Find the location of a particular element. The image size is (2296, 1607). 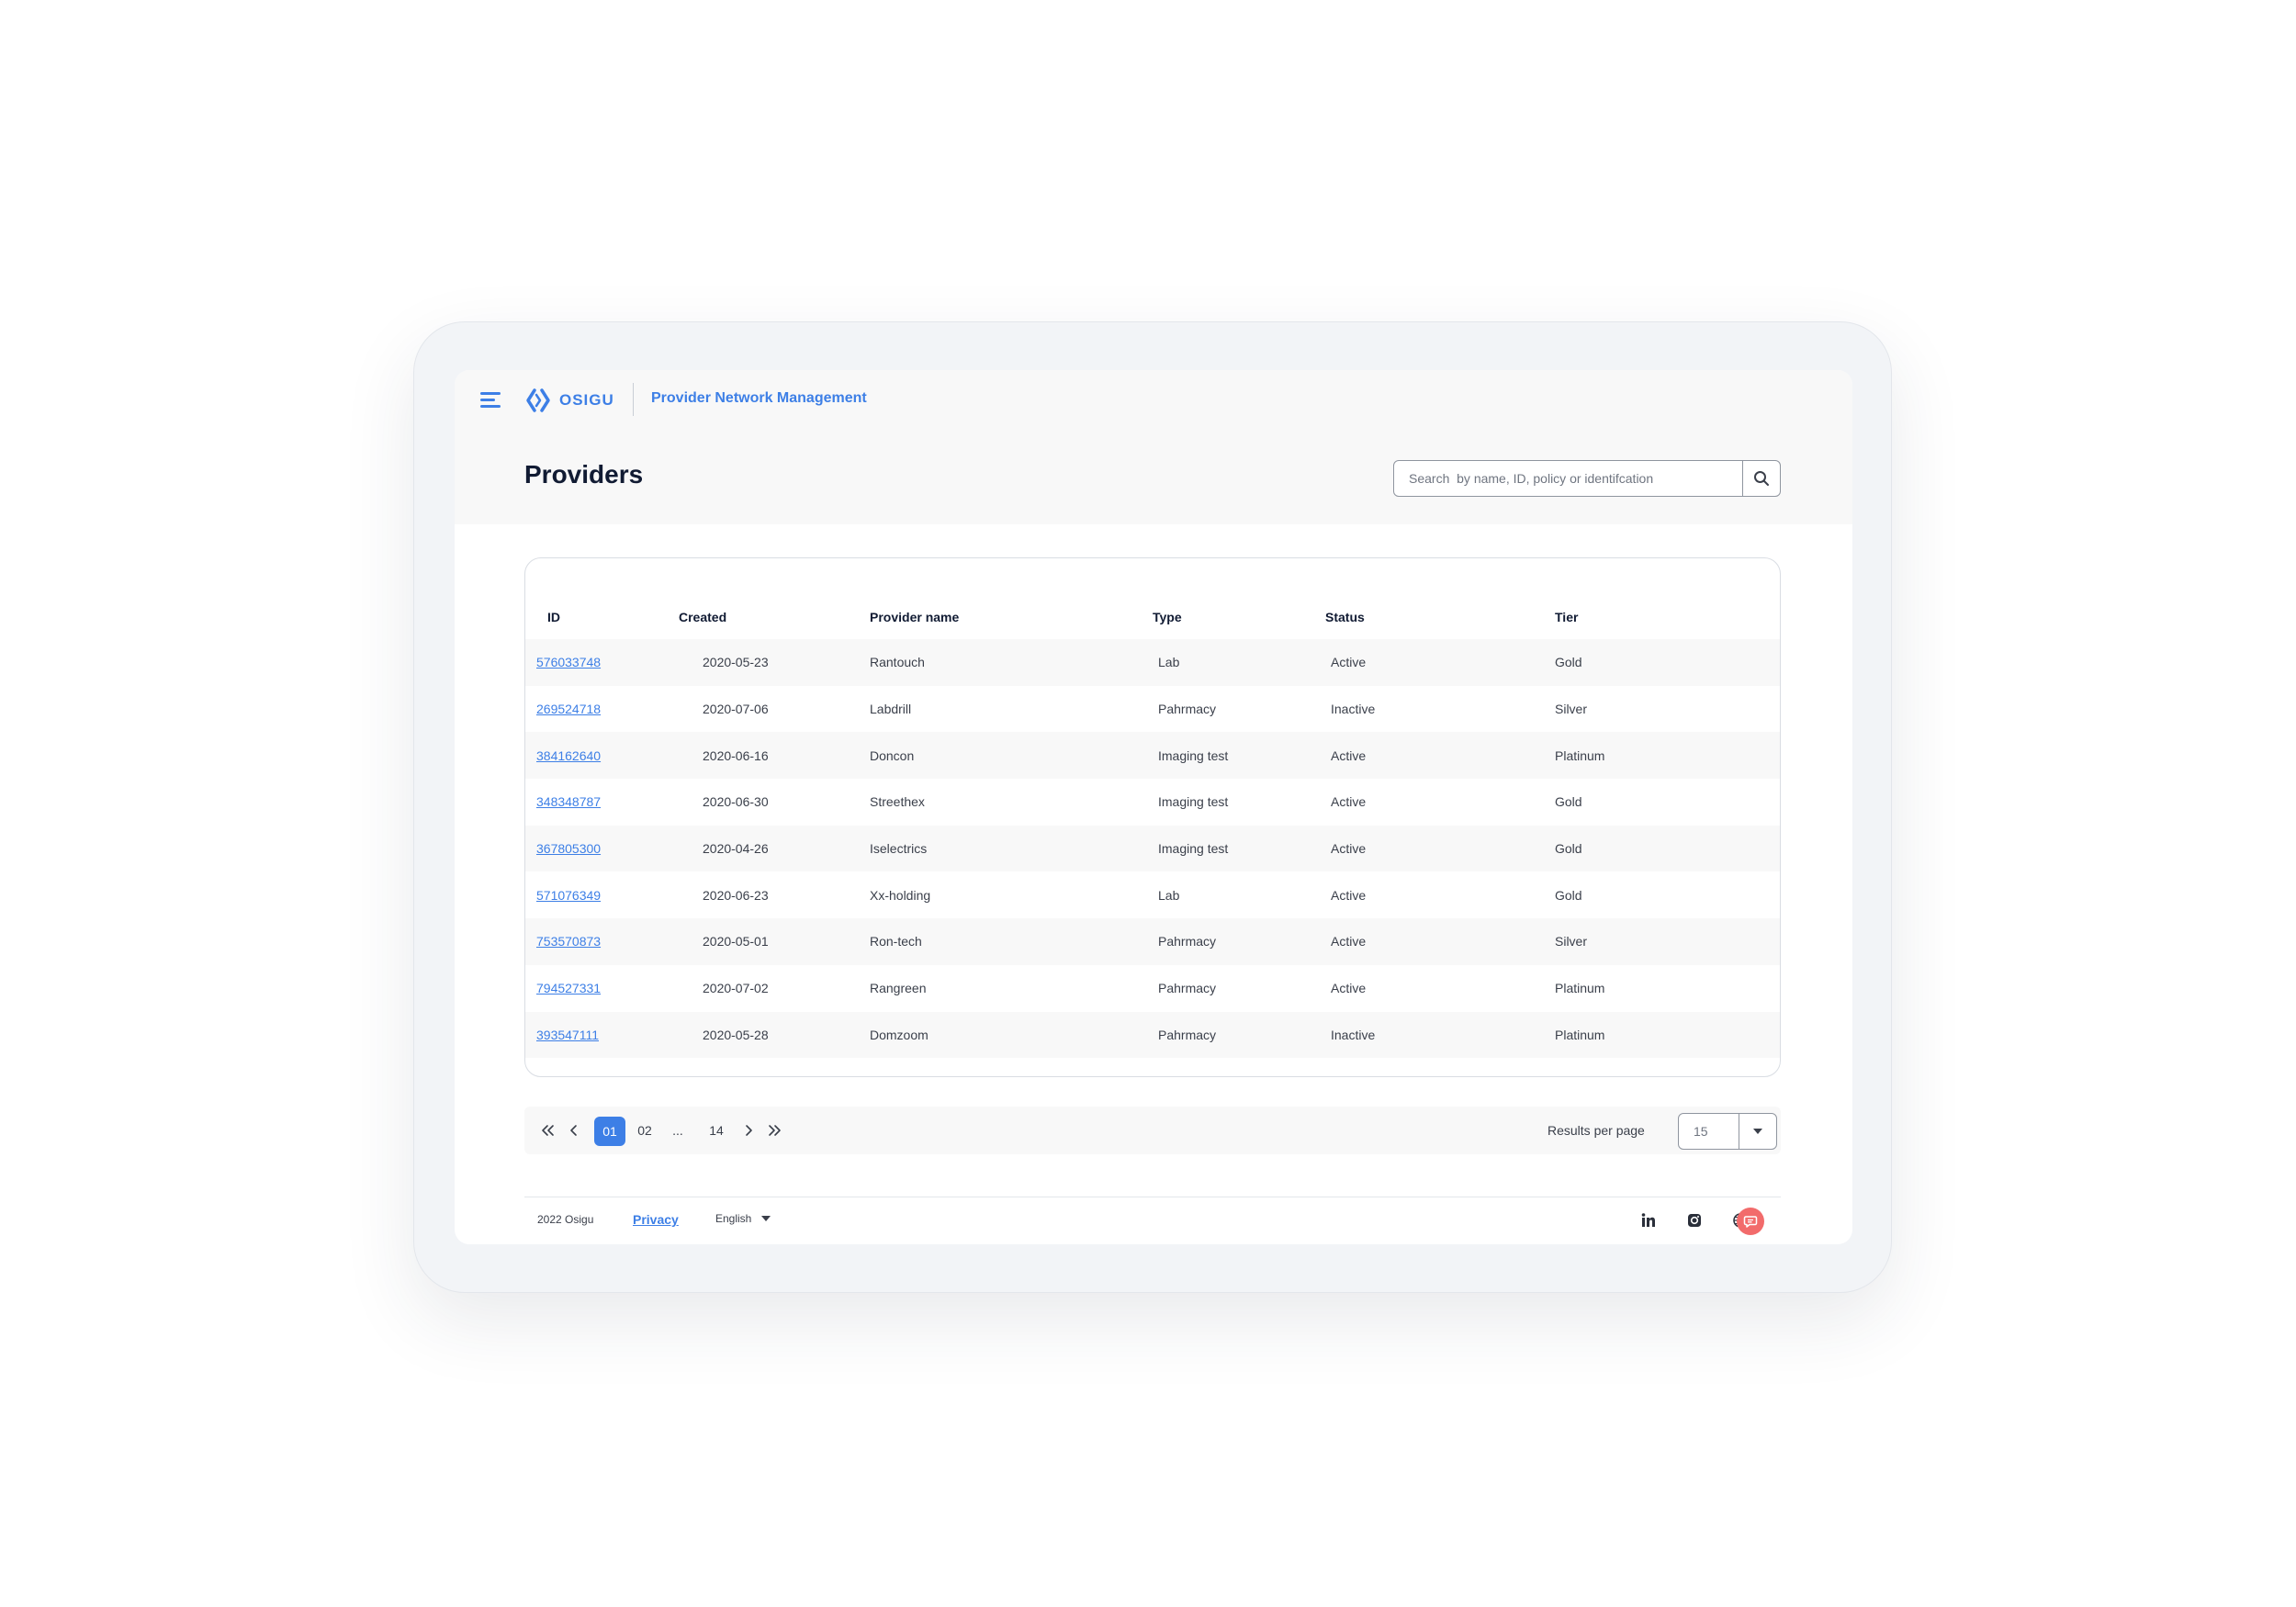

search-icon is located at coordinates (1761, 478).